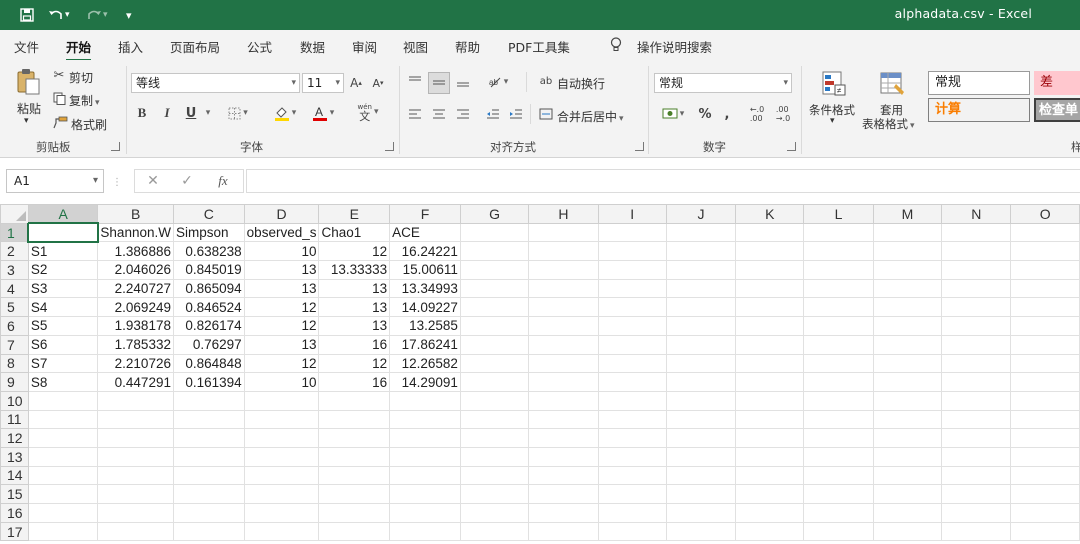 The height and width of the screenshot is (544, 1080). What do you see at coordinates (135, 214) in the screenshot?
I see `column-header: B` at bounding box center [135, 214].